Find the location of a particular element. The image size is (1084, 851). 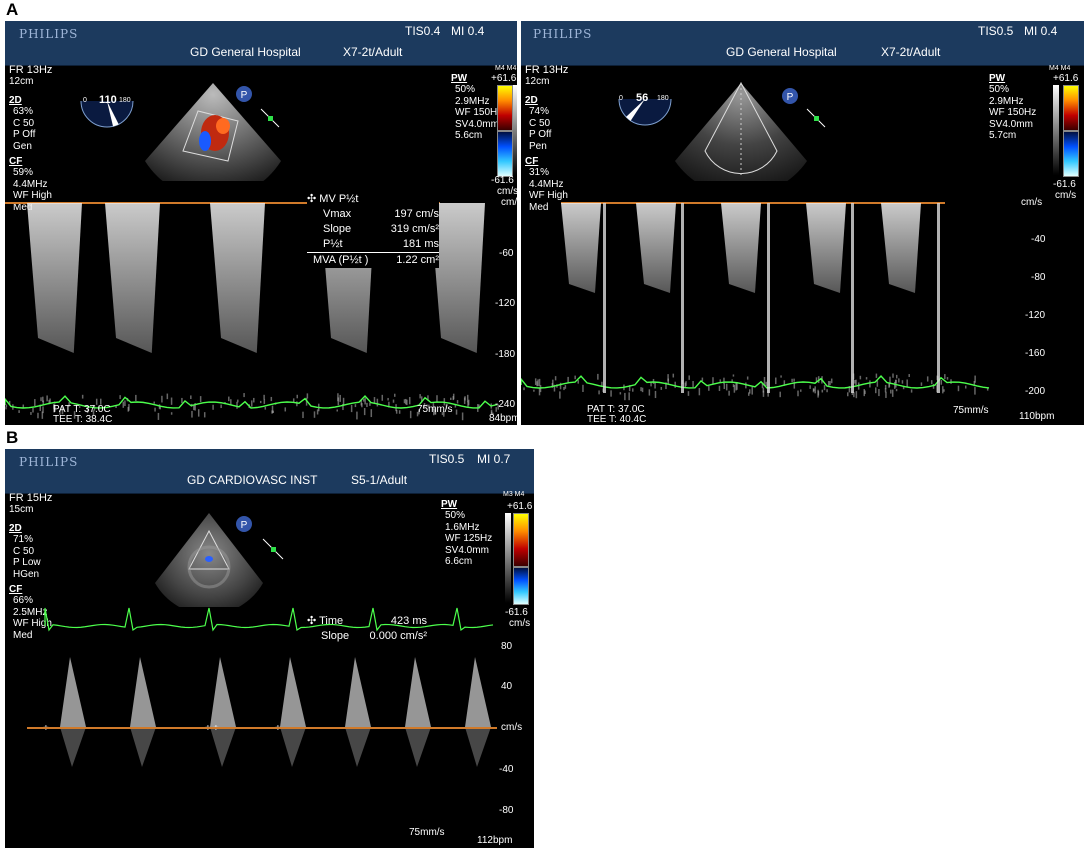

mode-2d-values: 74% C 50 P Off Pen is located at coordinates (540, 129).